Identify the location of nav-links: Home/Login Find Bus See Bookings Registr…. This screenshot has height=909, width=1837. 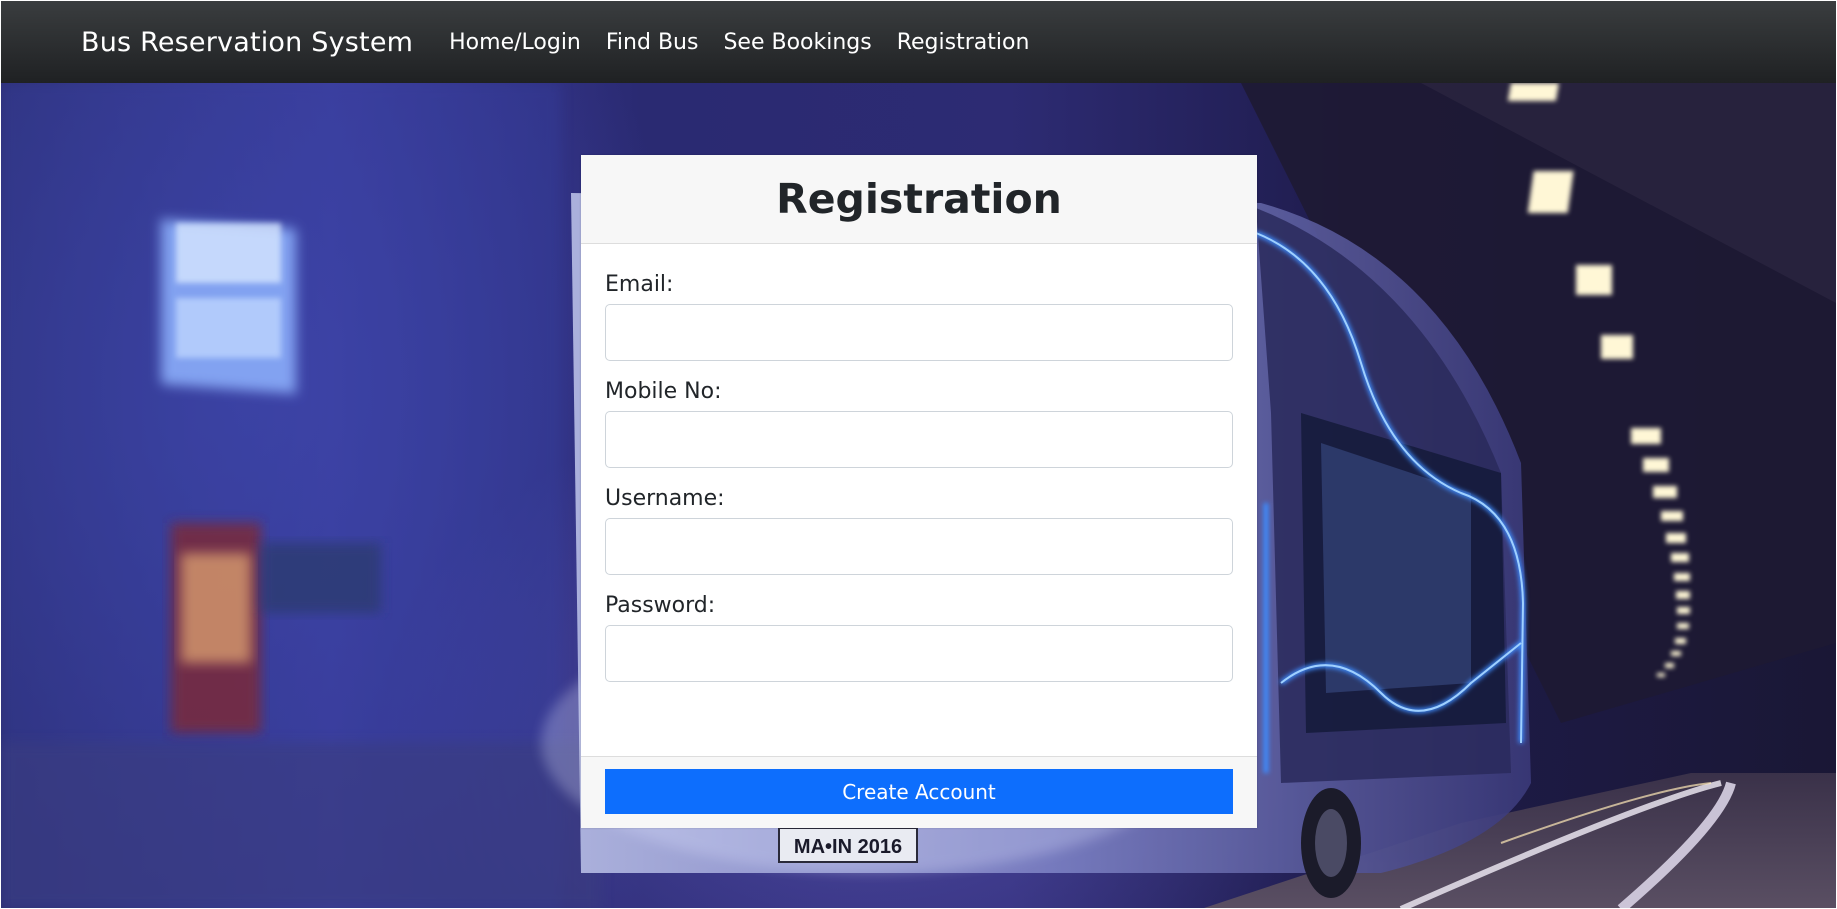
(739, 42).